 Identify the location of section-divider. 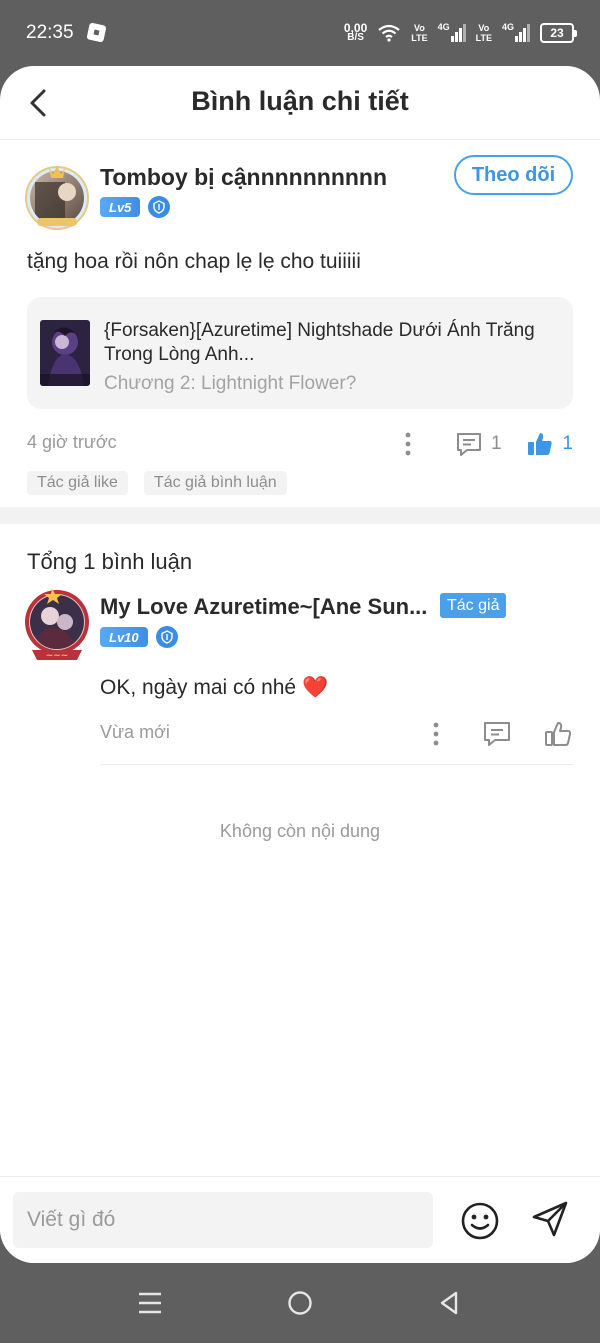
(300, 515).